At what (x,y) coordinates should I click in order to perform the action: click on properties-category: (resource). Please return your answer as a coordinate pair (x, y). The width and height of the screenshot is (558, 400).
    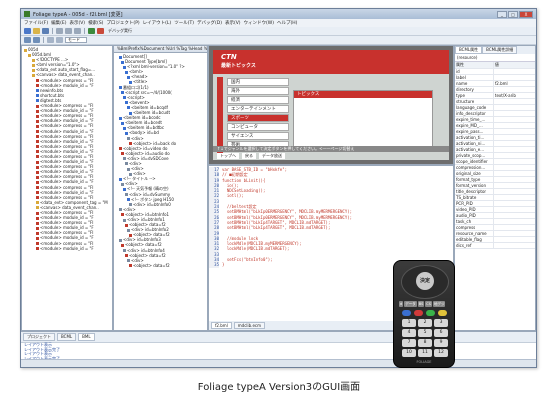
    Looking at the image, I should click on (495, 58).